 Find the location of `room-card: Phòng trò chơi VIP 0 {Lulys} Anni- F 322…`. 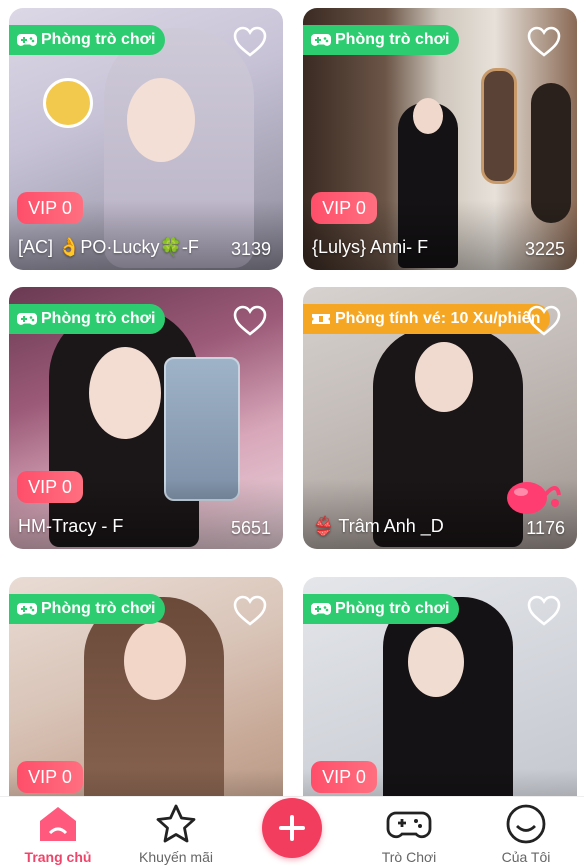

room-card: Phòng trò chơi VIP 0 {Lulys} Anni- F 322… is located at coordinates (440, 139).